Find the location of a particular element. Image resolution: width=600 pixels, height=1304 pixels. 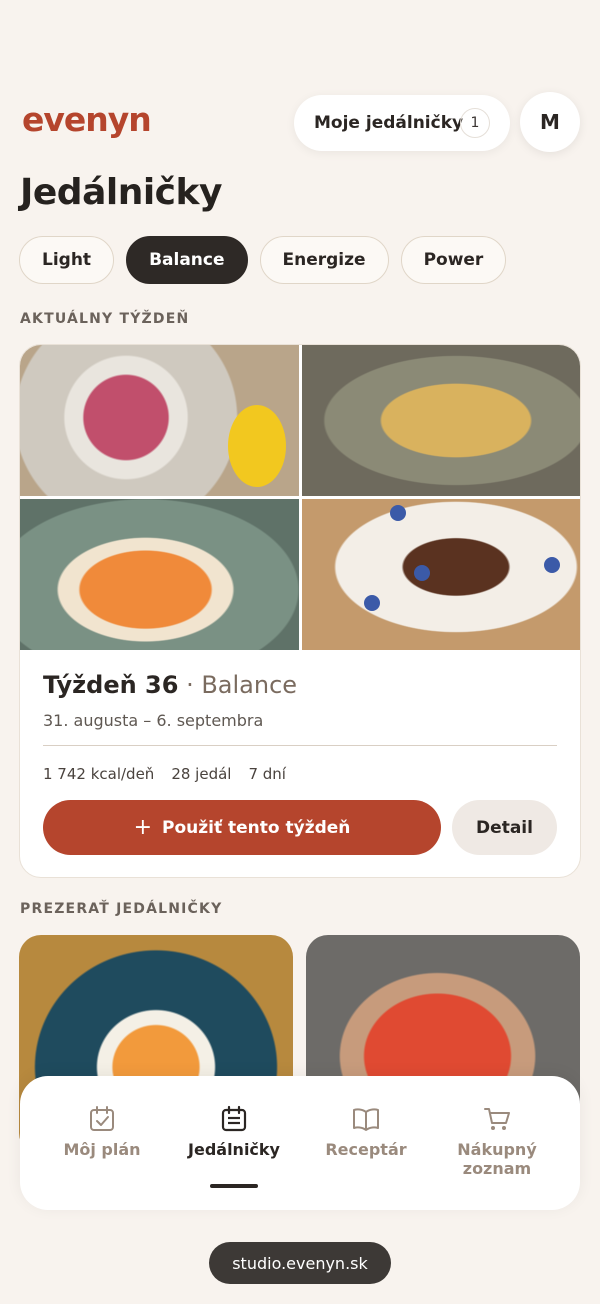

header: evenyn Moje jedálničky 1 M is located at coordinates (300, 122).